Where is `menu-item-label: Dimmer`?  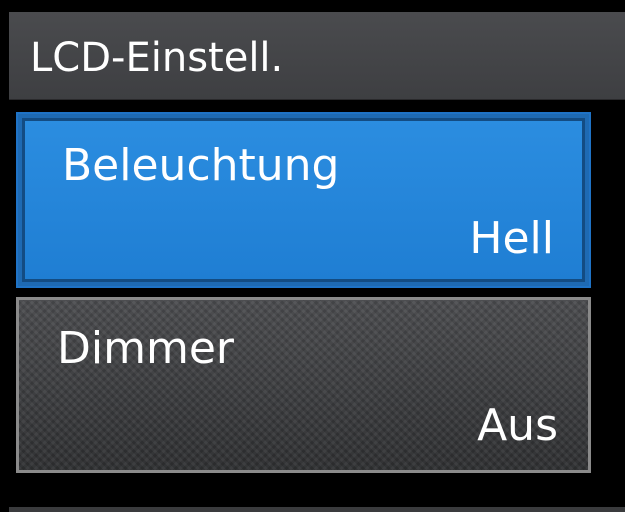
menu-item-label: Dimmer is located at coordinates (145, 348).